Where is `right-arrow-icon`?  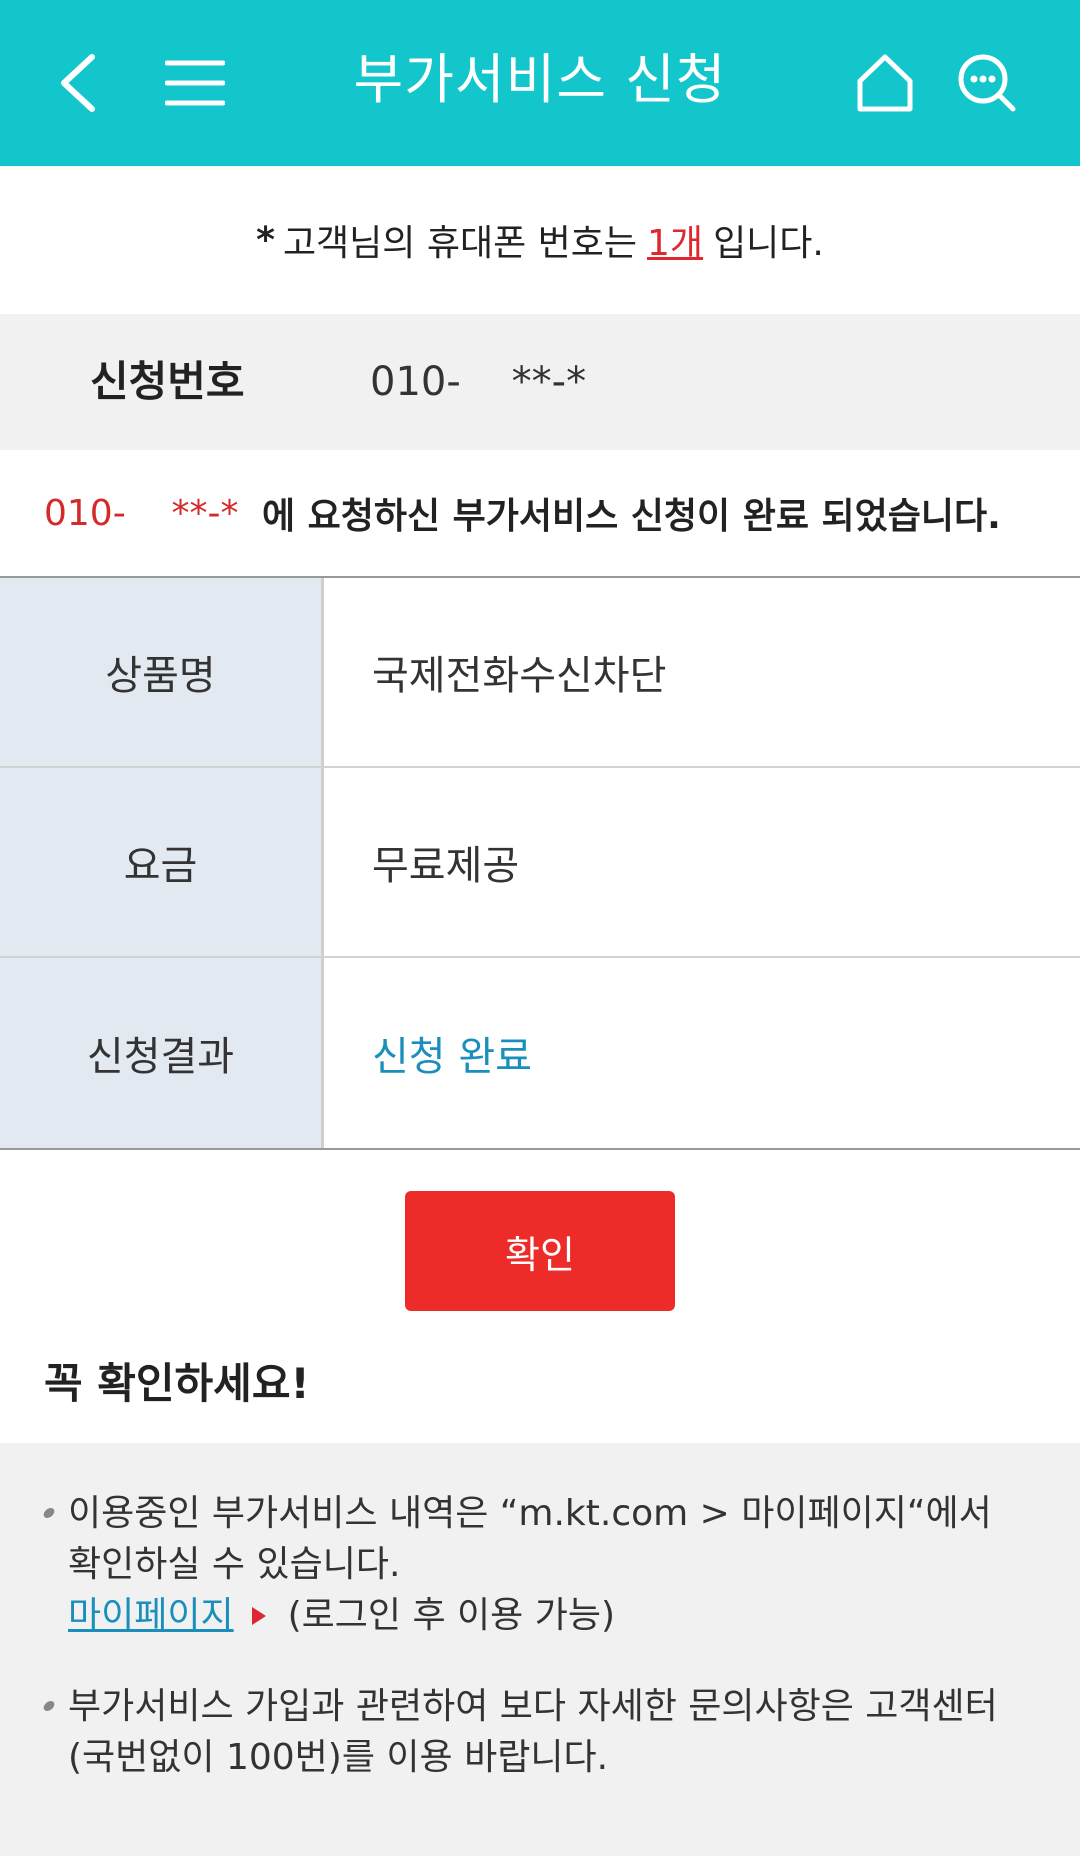
right-arrow-icon is located at coordinates (258, 1615).